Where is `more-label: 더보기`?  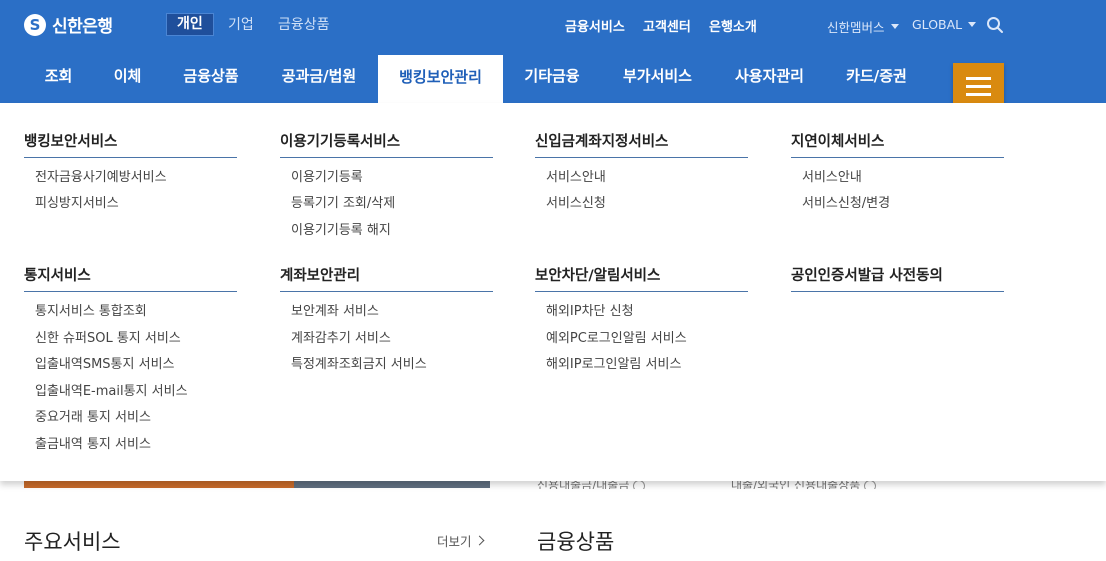 more-label: 더보기 is located at coordinates (454, 541).